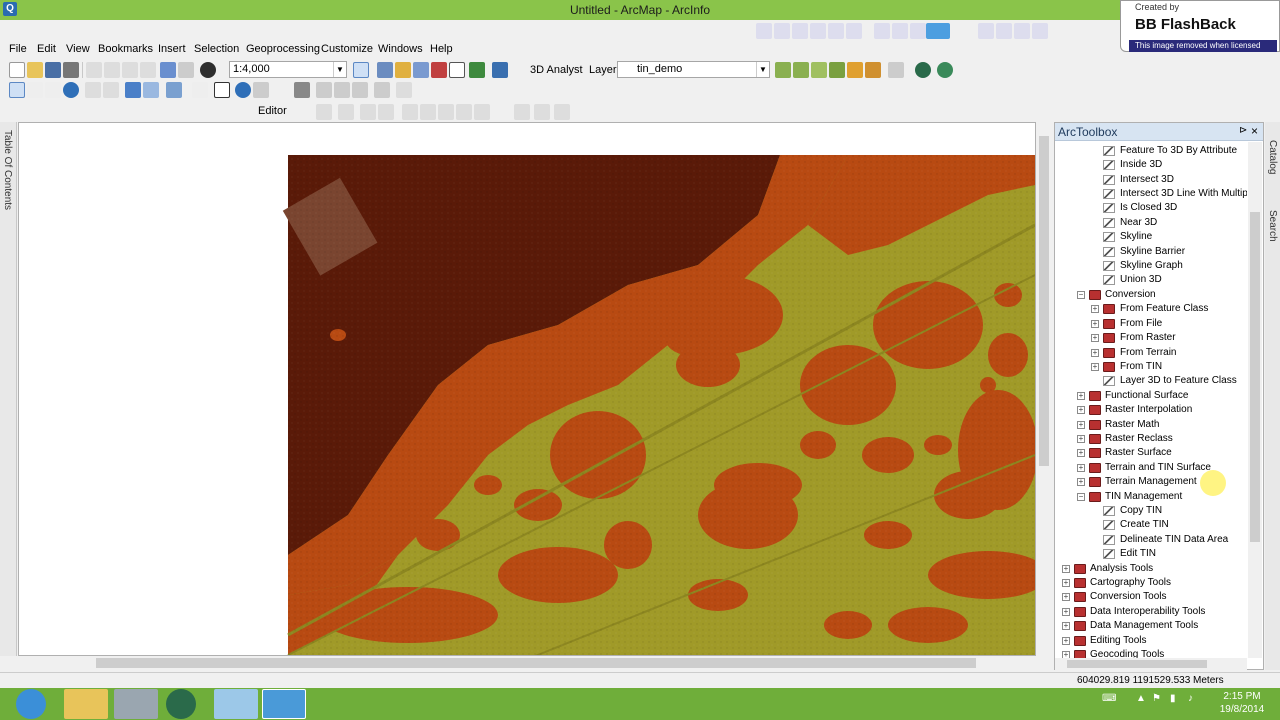 The height and width of the screenshot is (720, 1280). What do you see at coordinates (17, 90) in the screenshot?
I see `zoom-in-icon` at bounding box center [17, 90].